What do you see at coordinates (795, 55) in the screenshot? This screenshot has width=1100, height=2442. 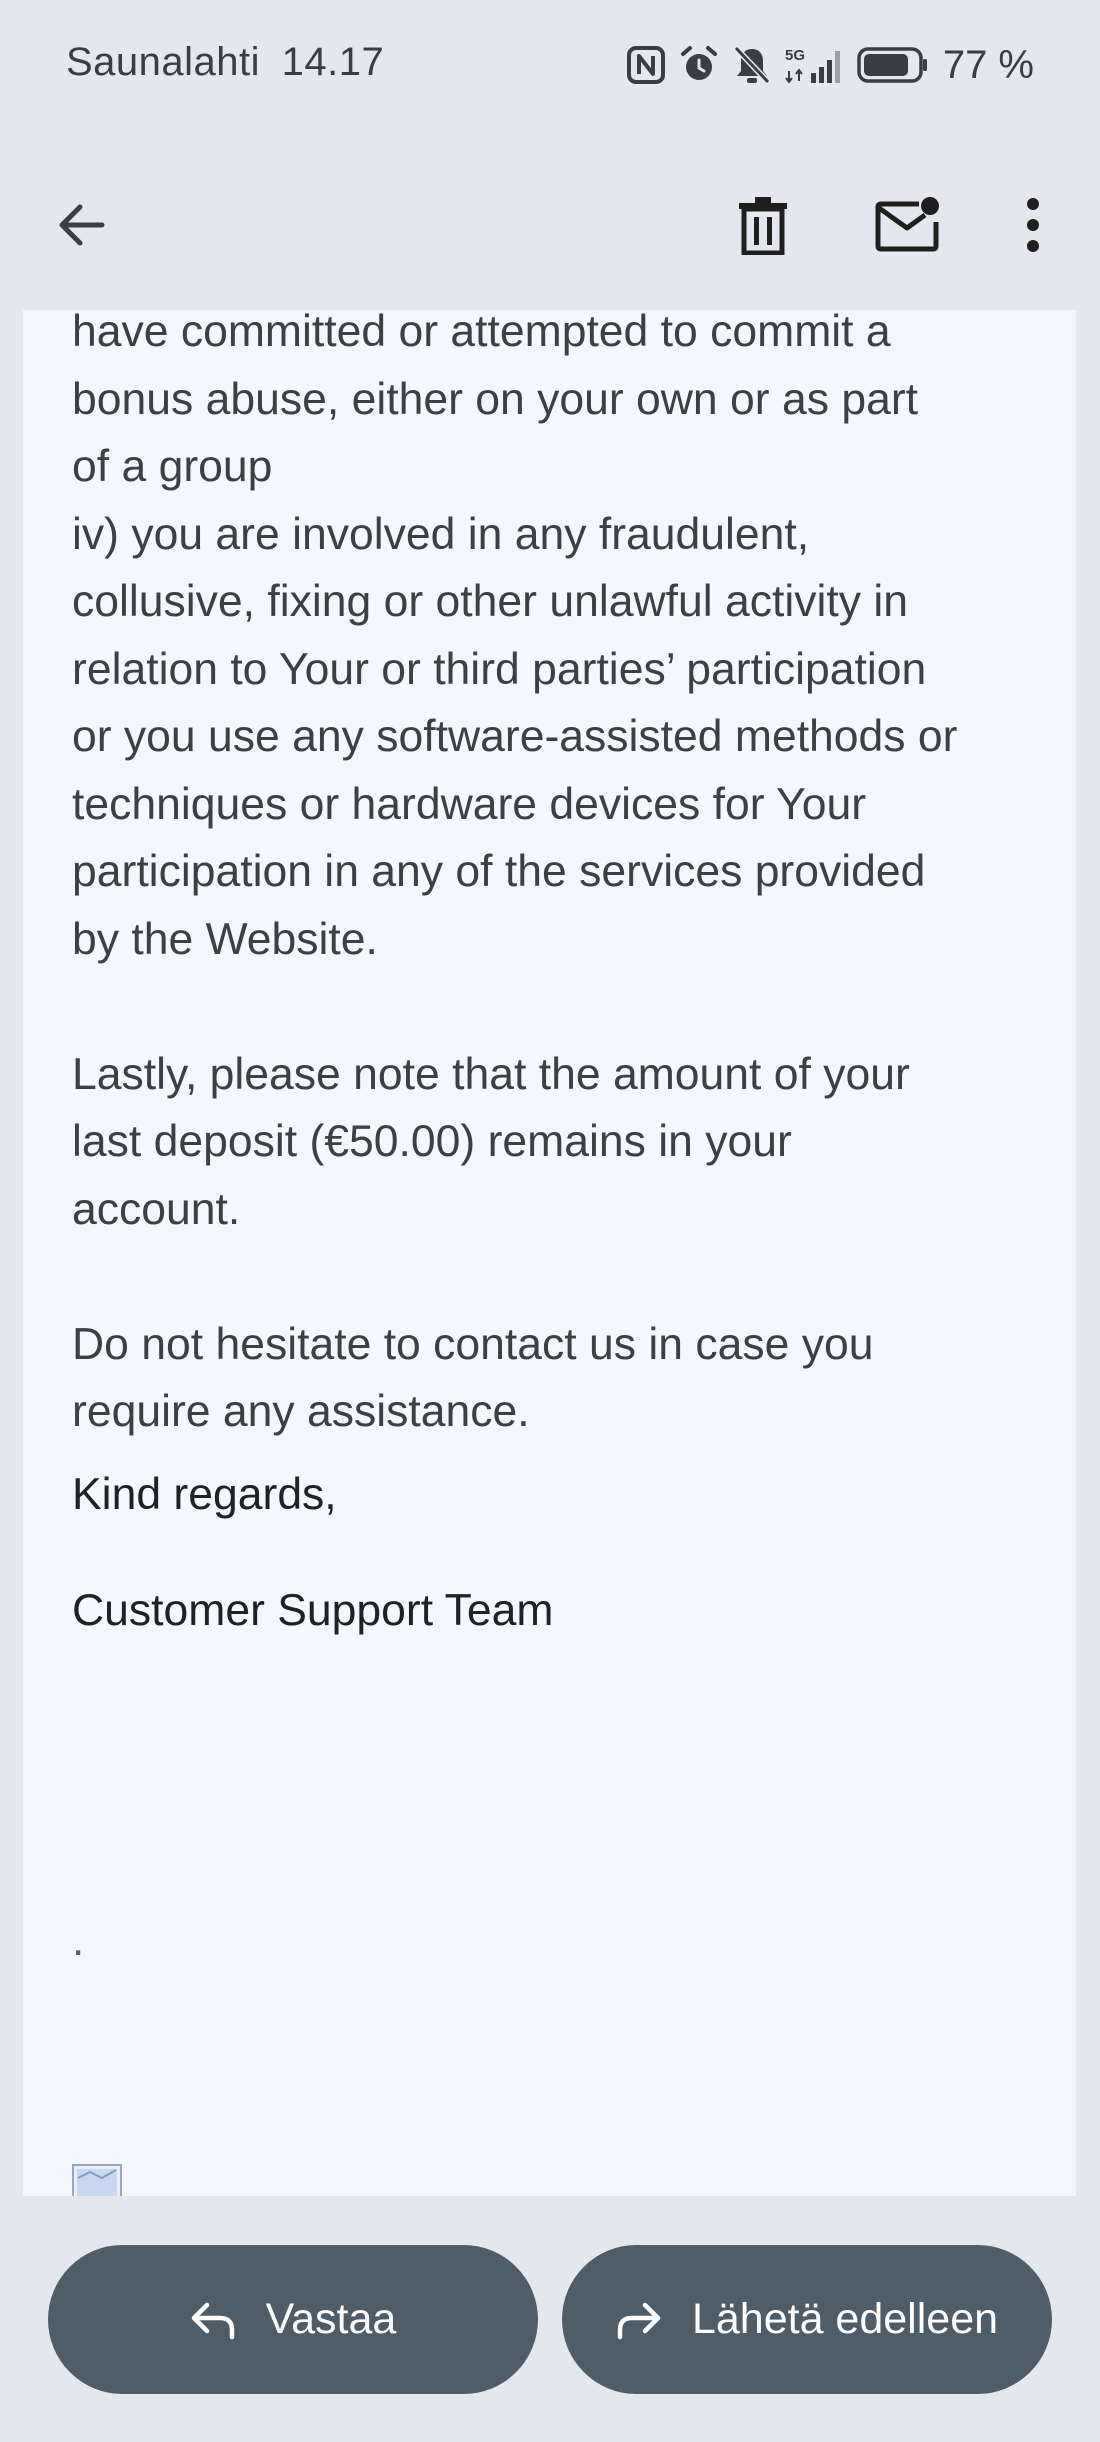 I see `svg-text: 5G` at bounding box center [795, 55].